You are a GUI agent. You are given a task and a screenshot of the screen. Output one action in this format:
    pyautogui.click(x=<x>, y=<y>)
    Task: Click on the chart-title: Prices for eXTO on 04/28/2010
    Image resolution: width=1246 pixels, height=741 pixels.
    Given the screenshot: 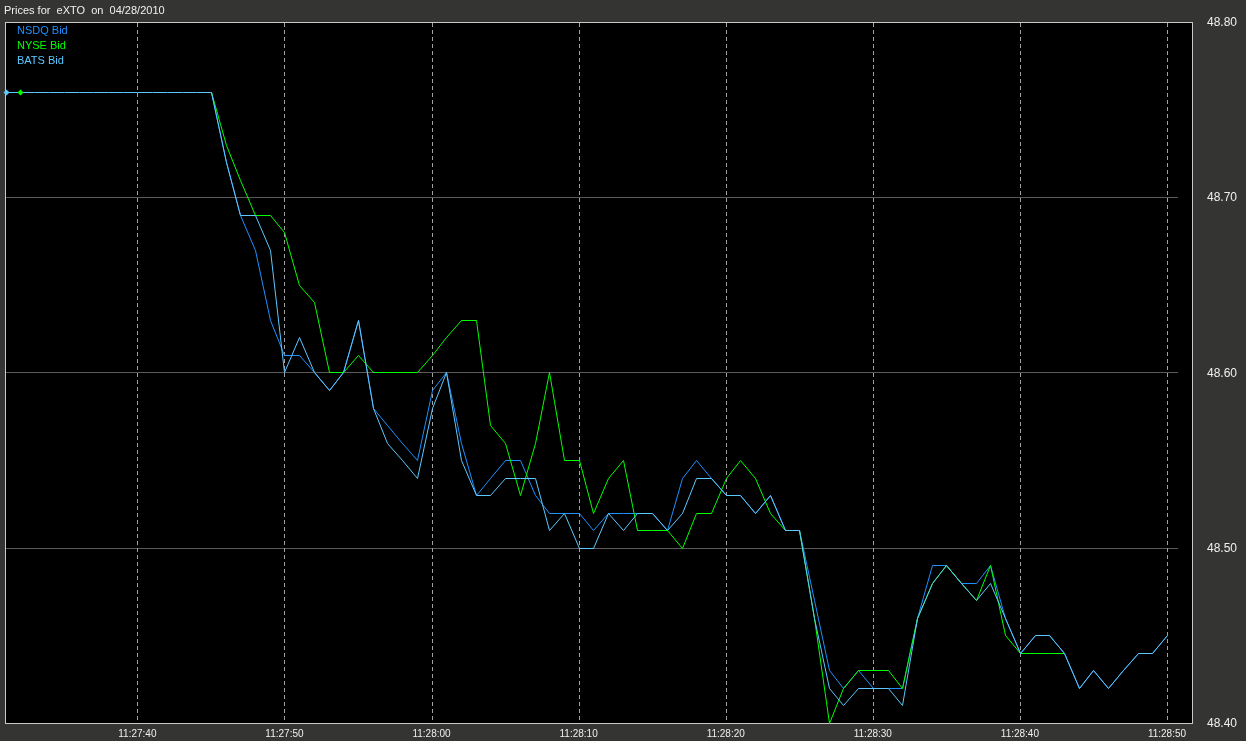 What is the action you would take?
    pyautogui.click(x=84, y=10)
    